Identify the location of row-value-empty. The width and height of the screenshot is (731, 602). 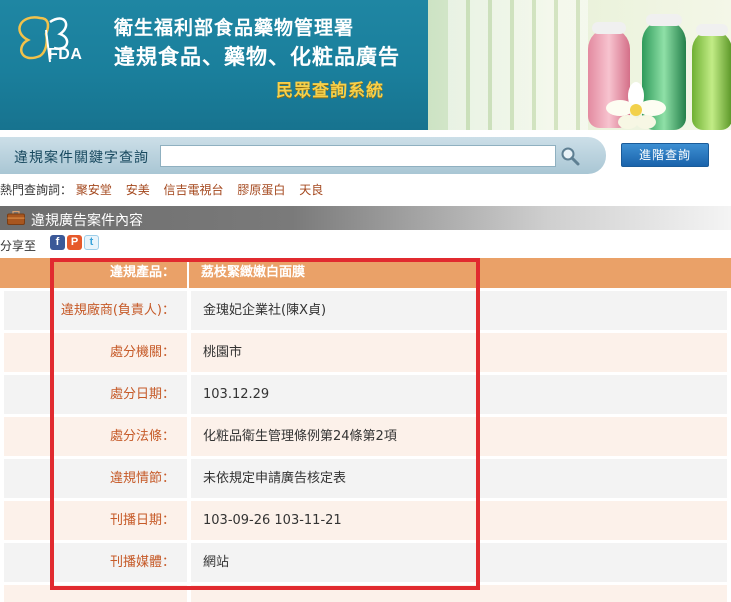
(459, 593).